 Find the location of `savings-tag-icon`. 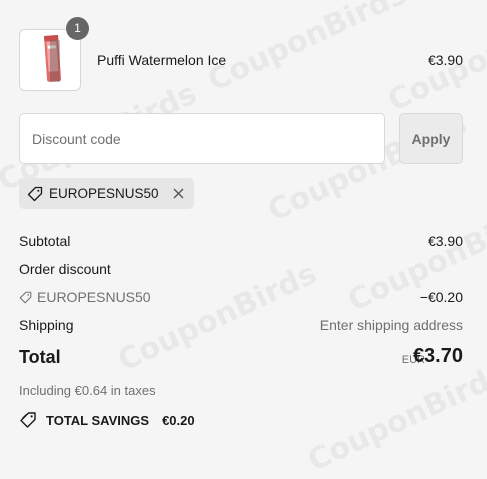

savings-tag-icon is located at coordinates (28, 420).